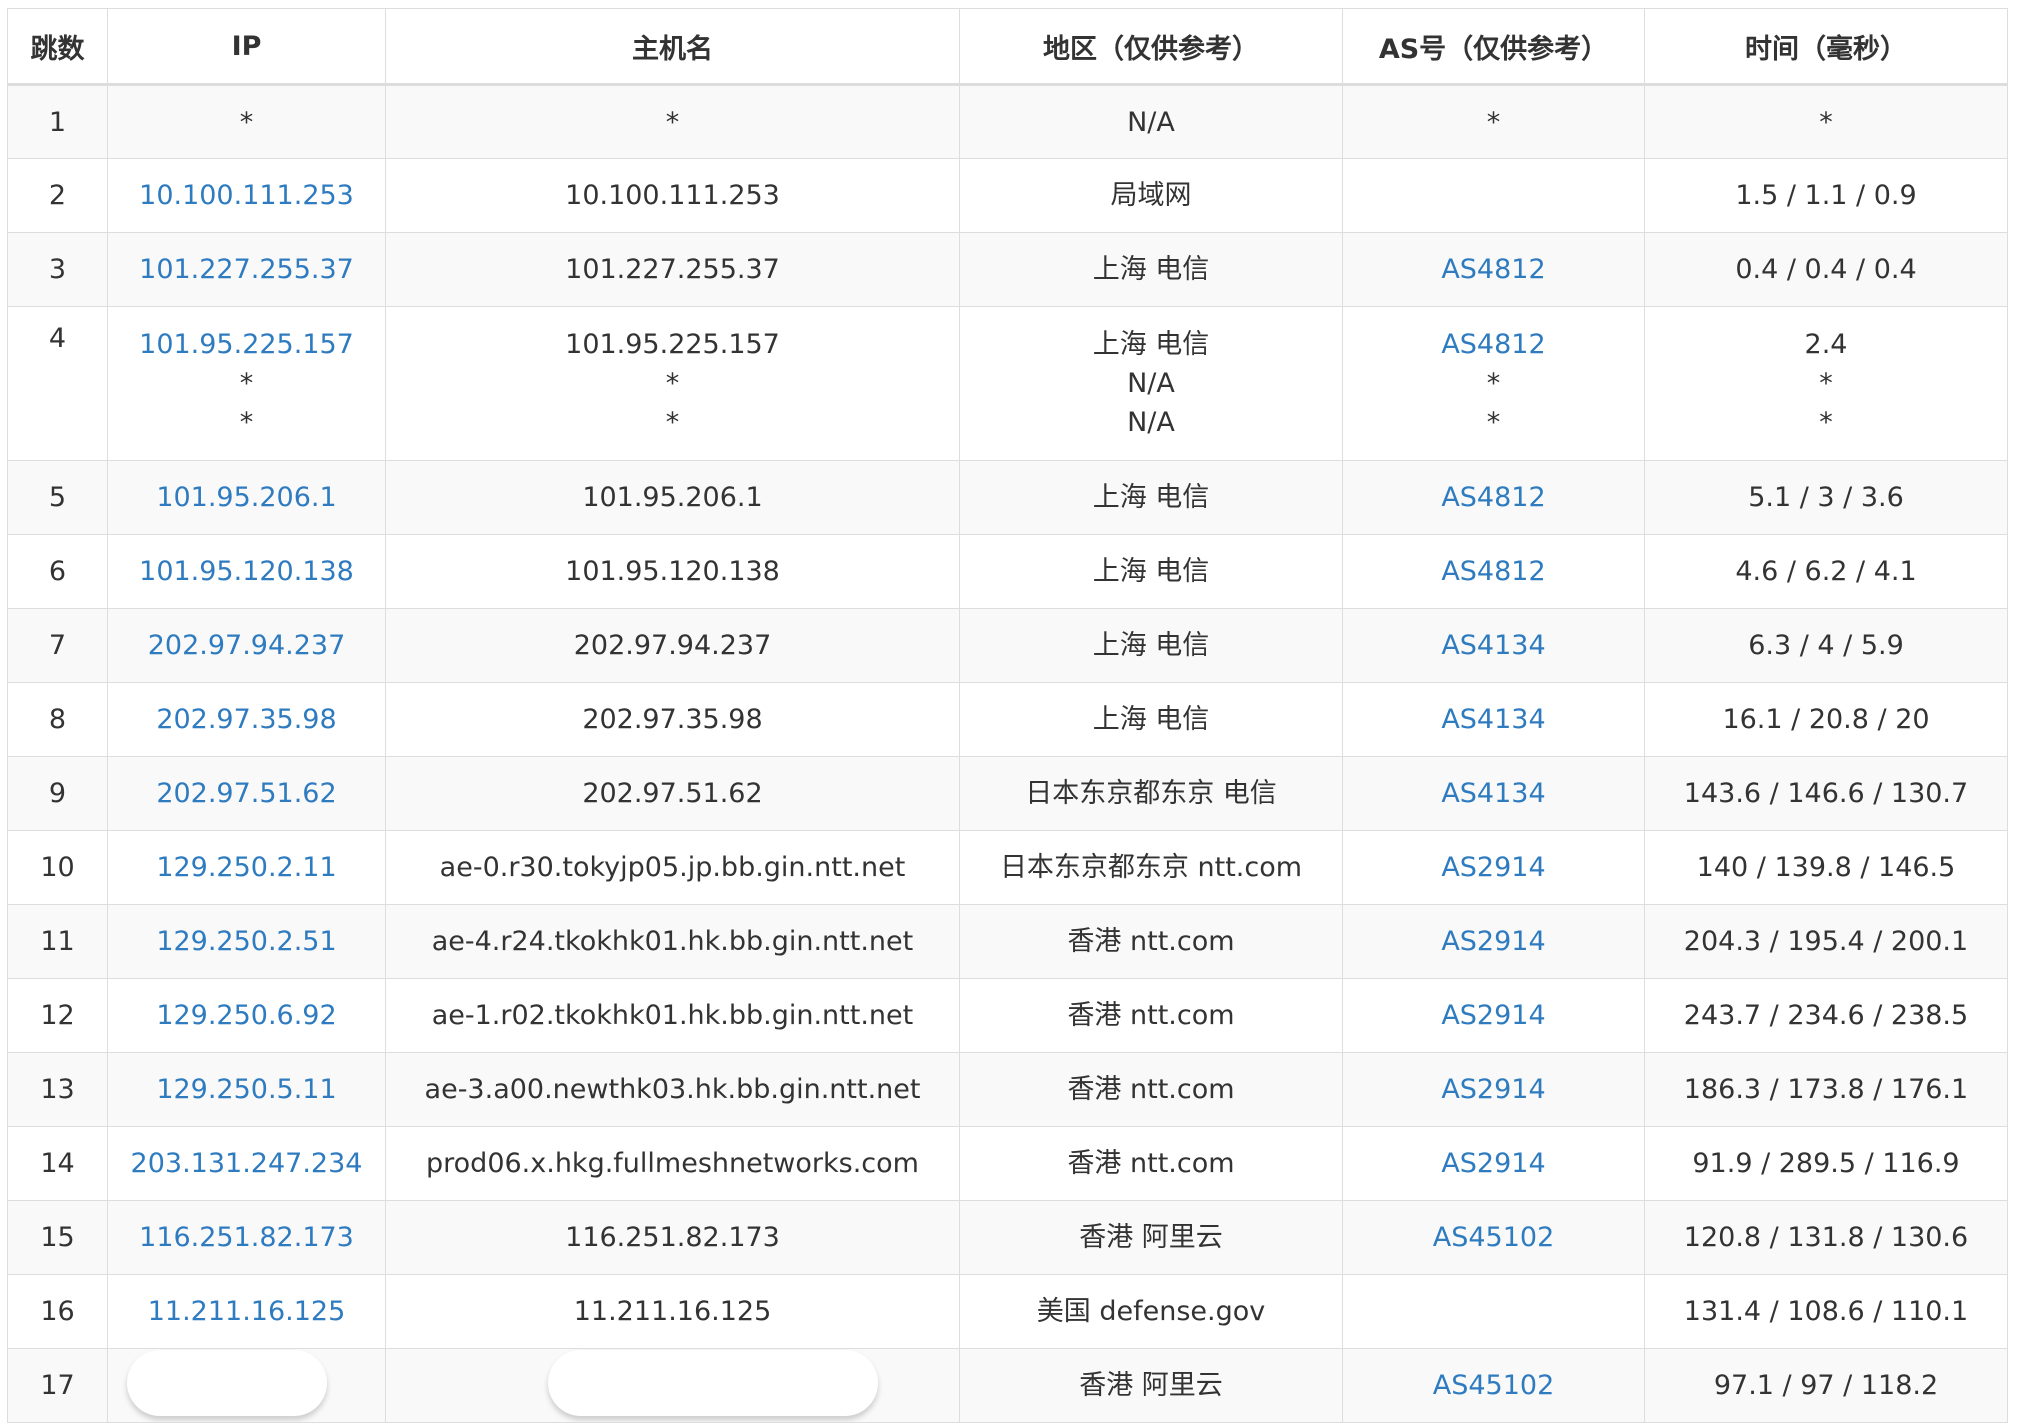 The width and height of the screenshot is (2017, 1427). Describe the element at coordinates (57, 1163) in the screenshot. I see `cell-hop: 14` at that location.